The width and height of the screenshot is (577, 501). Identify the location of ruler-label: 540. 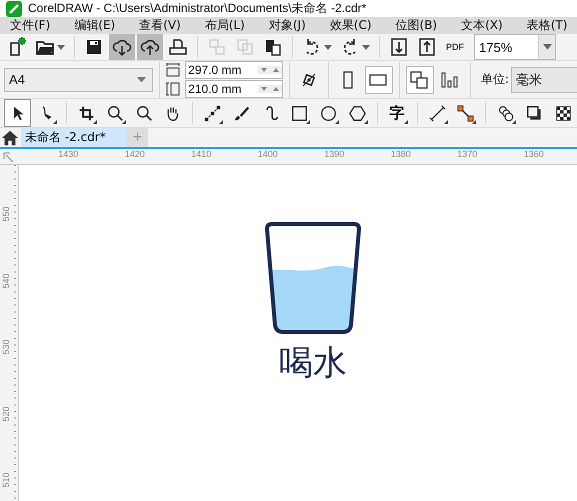
(6, 281).